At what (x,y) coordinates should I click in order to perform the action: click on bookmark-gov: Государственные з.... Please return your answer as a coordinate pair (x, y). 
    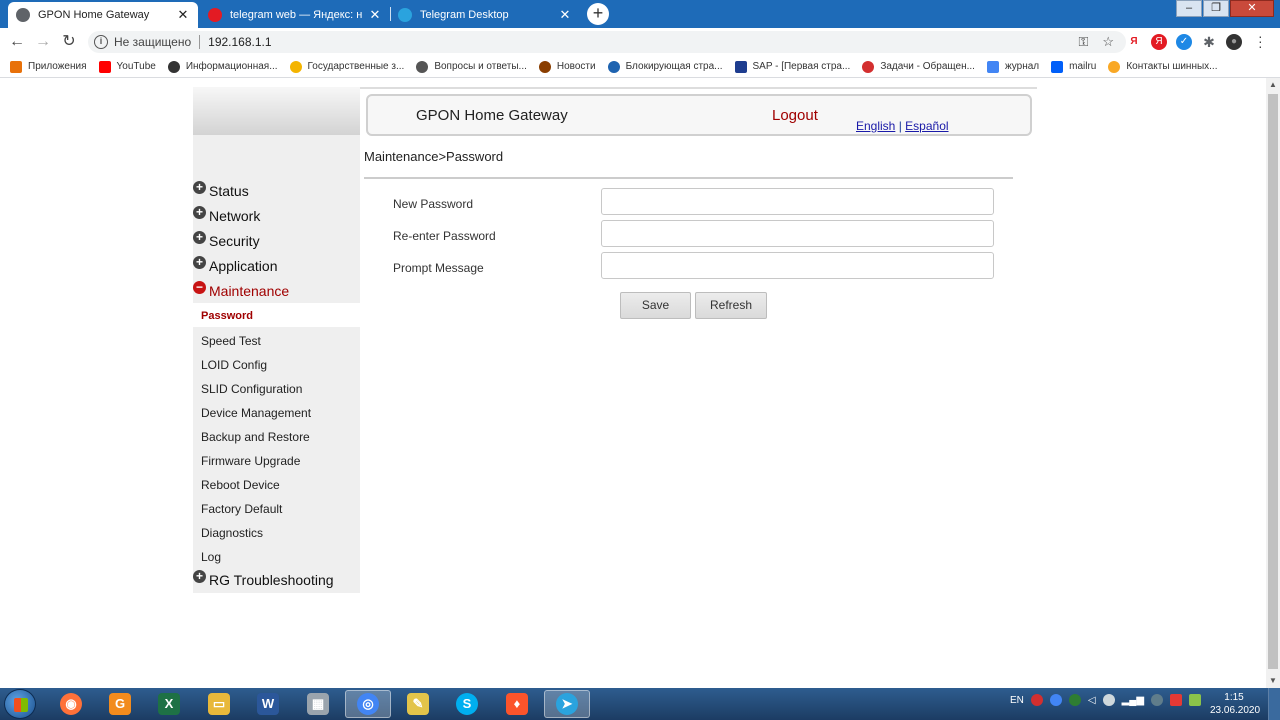
    Looking at the image, I should click on (346, 66).